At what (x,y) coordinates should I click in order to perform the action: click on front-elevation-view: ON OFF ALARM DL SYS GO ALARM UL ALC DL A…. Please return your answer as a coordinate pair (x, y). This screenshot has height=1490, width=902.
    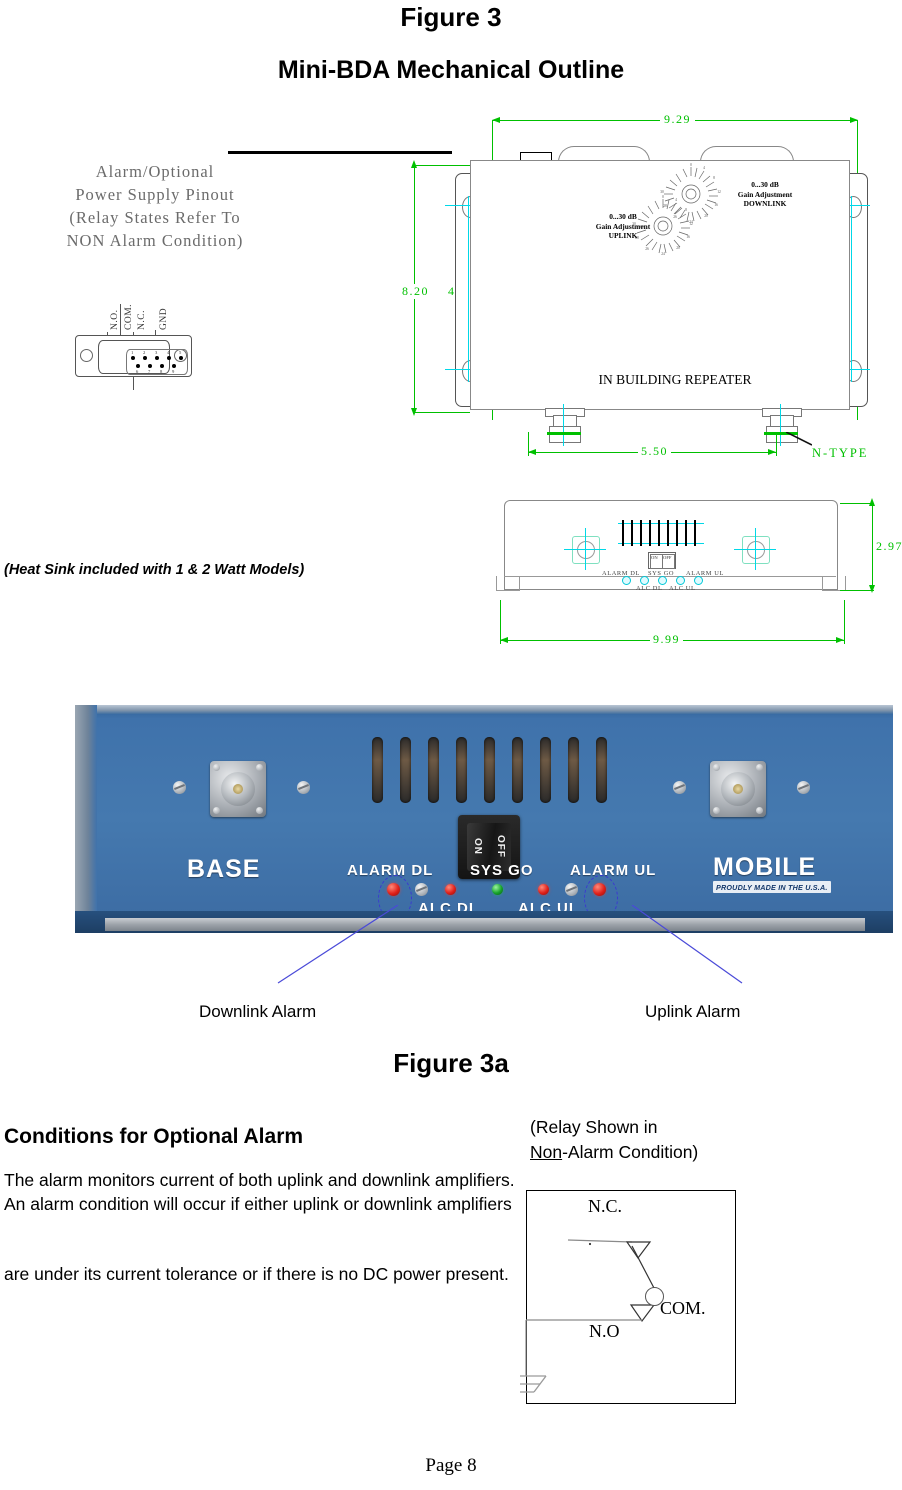
    Looking at the image, I should click on (671, 550).